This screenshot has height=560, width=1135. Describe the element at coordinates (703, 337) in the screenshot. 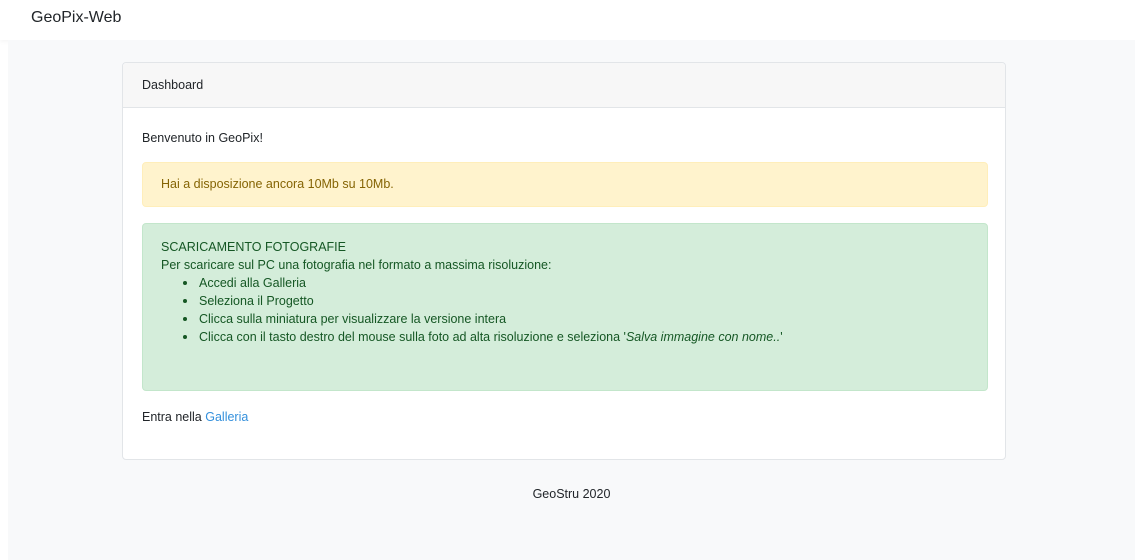

I see `step-text-italic: Salva immagine con nome..` at that location.